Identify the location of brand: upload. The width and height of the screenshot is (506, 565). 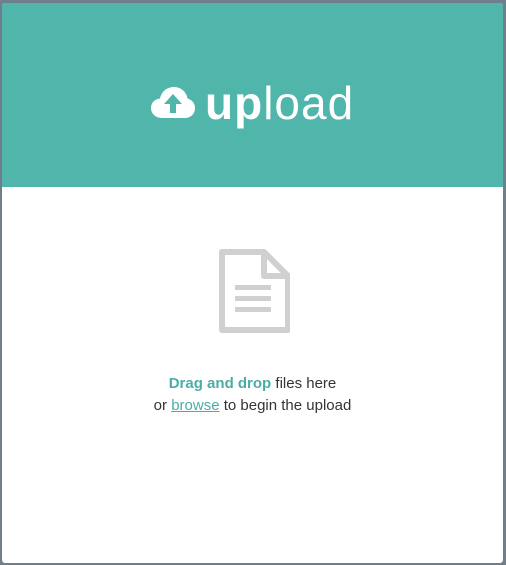
(252, 103).